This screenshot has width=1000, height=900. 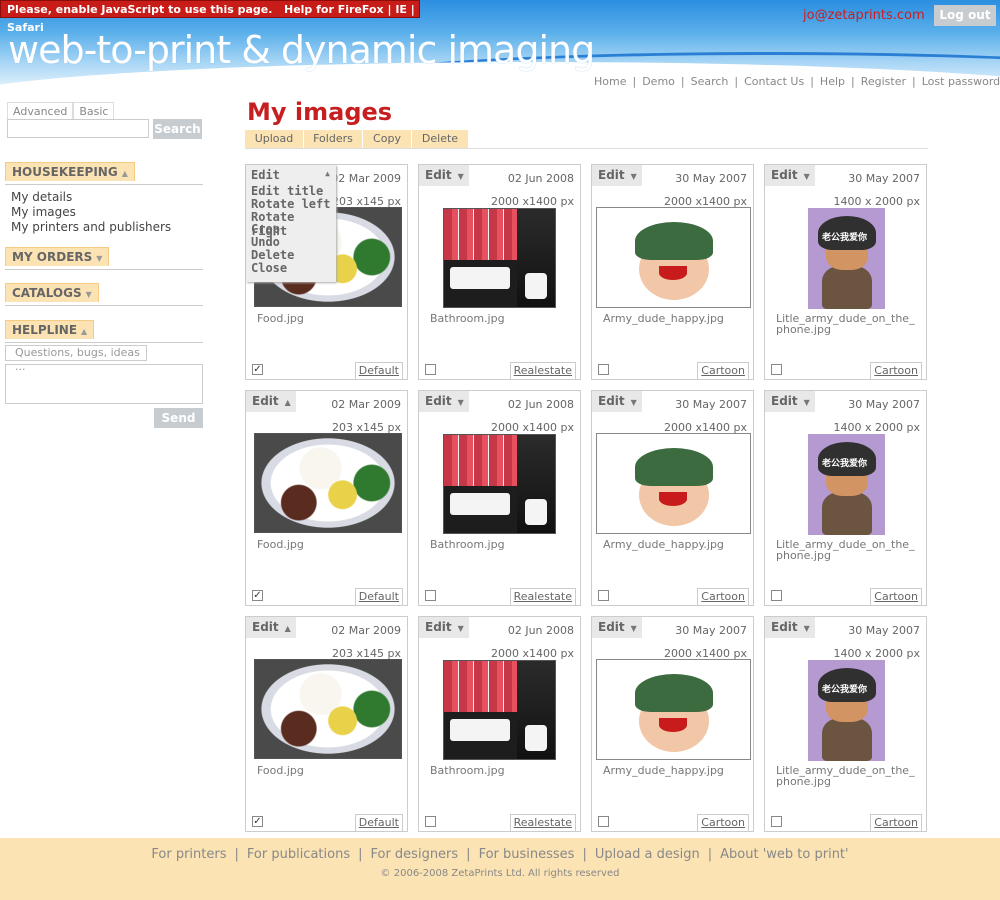 What do you see at coordinates (188, 854) in the screenshot?
I see `footer-link-for-printers: For printers` at bounding box center [188, 854].